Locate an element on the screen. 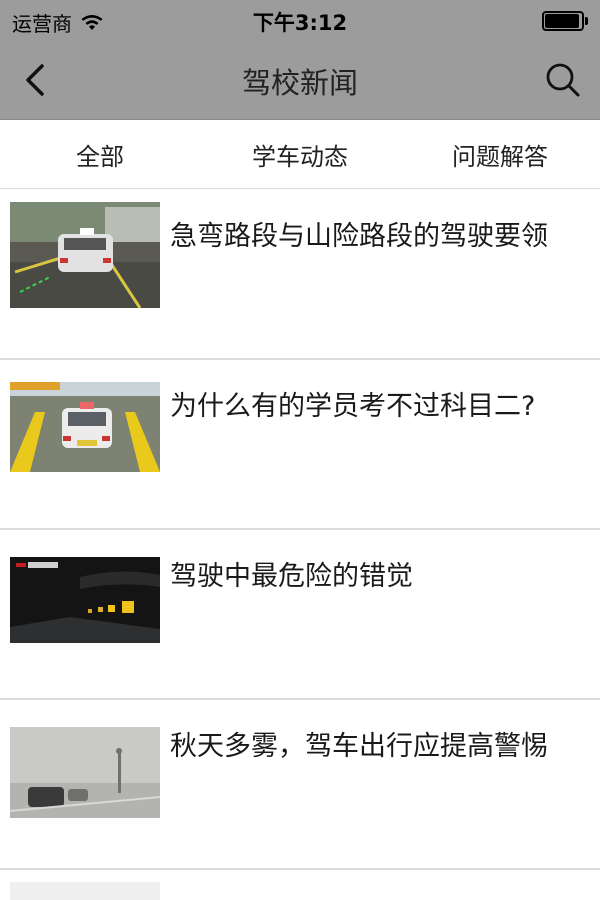 The width and height of the screenshot is (600, 900). page-title: 驾校新闻 is located at coordinates (299, 83).